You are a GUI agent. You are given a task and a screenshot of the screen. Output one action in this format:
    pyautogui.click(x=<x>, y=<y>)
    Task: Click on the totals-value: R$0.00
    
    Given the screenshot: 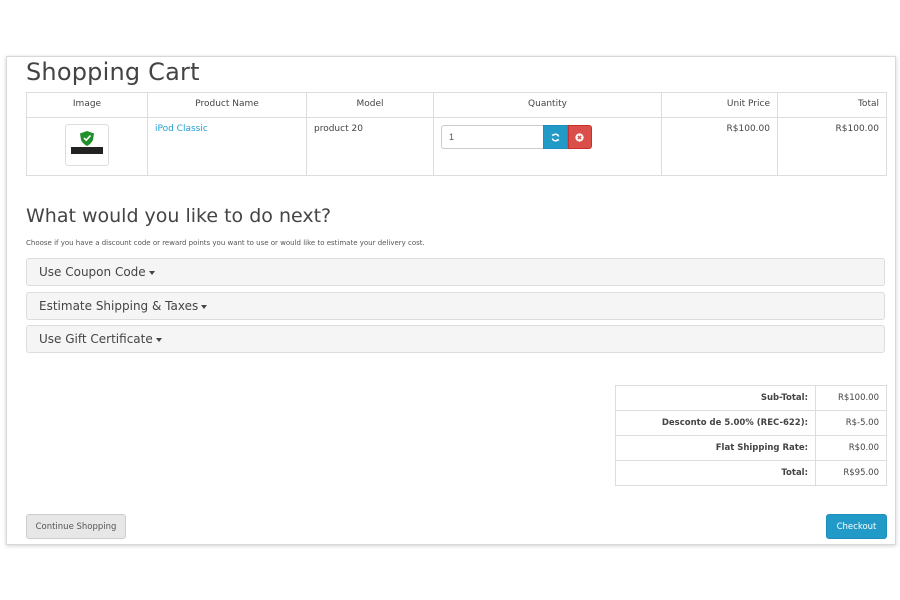 What is the action you would take?
    pyautogui.click(x=851, y=448)
    